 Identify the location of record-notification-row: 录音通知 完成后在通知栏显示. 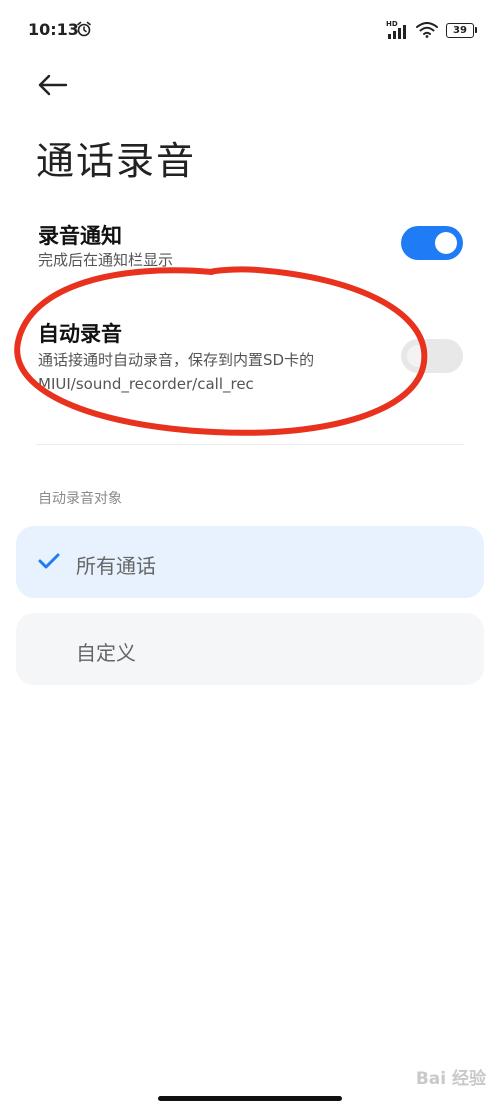
(250, 245).